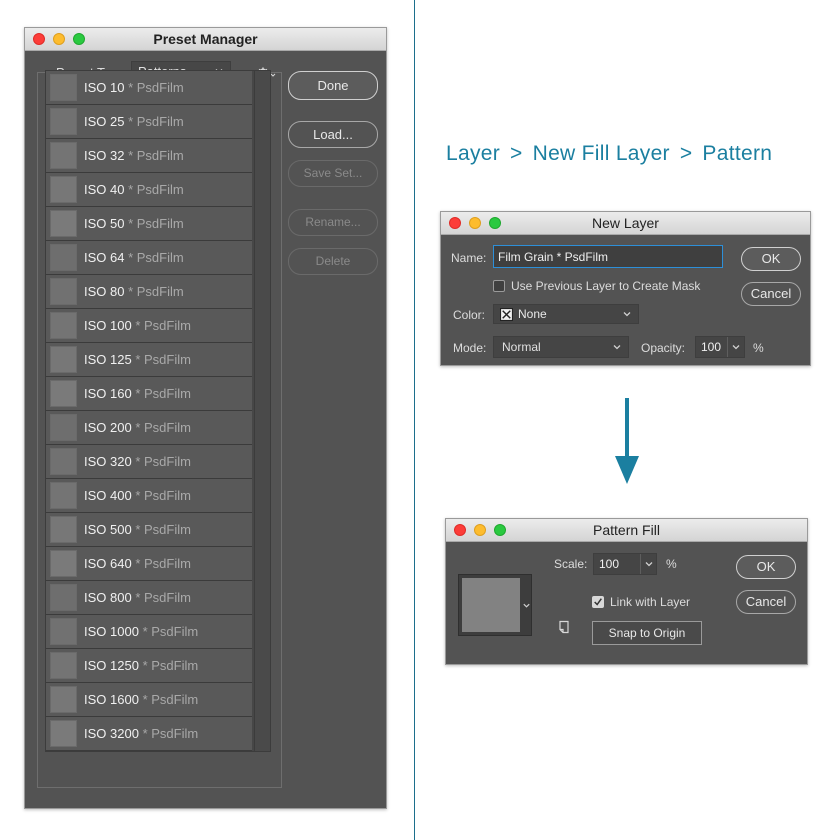 The width and height of the screenshot is (840, 840). Describe the element at coordinates (108, 597) in the screenshot. I see `pattern-name: ISO 800` at that location.